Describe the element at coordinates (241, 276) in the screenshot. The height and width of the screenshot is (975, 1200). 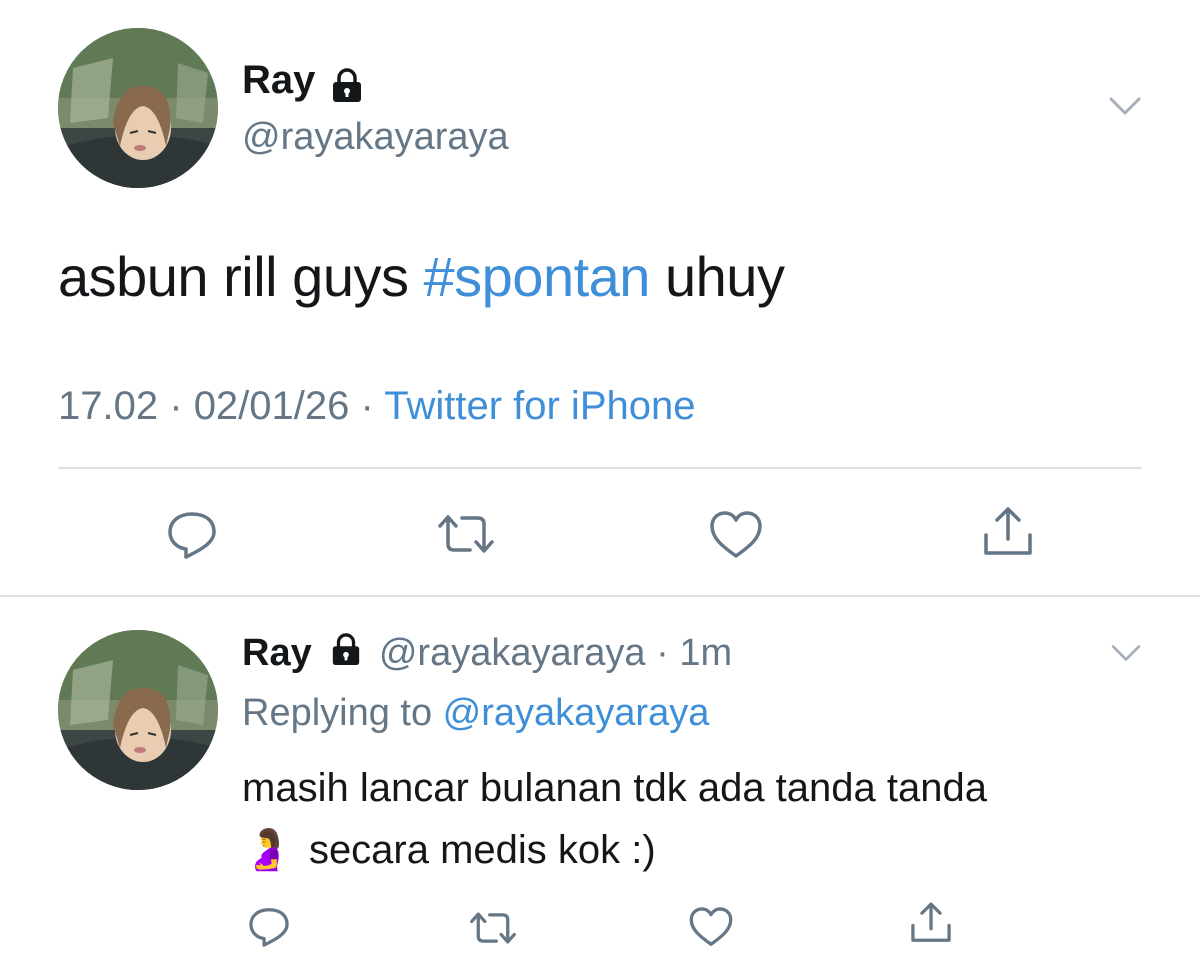
I see `tweet-text-start: asbun rill guys` at that location.